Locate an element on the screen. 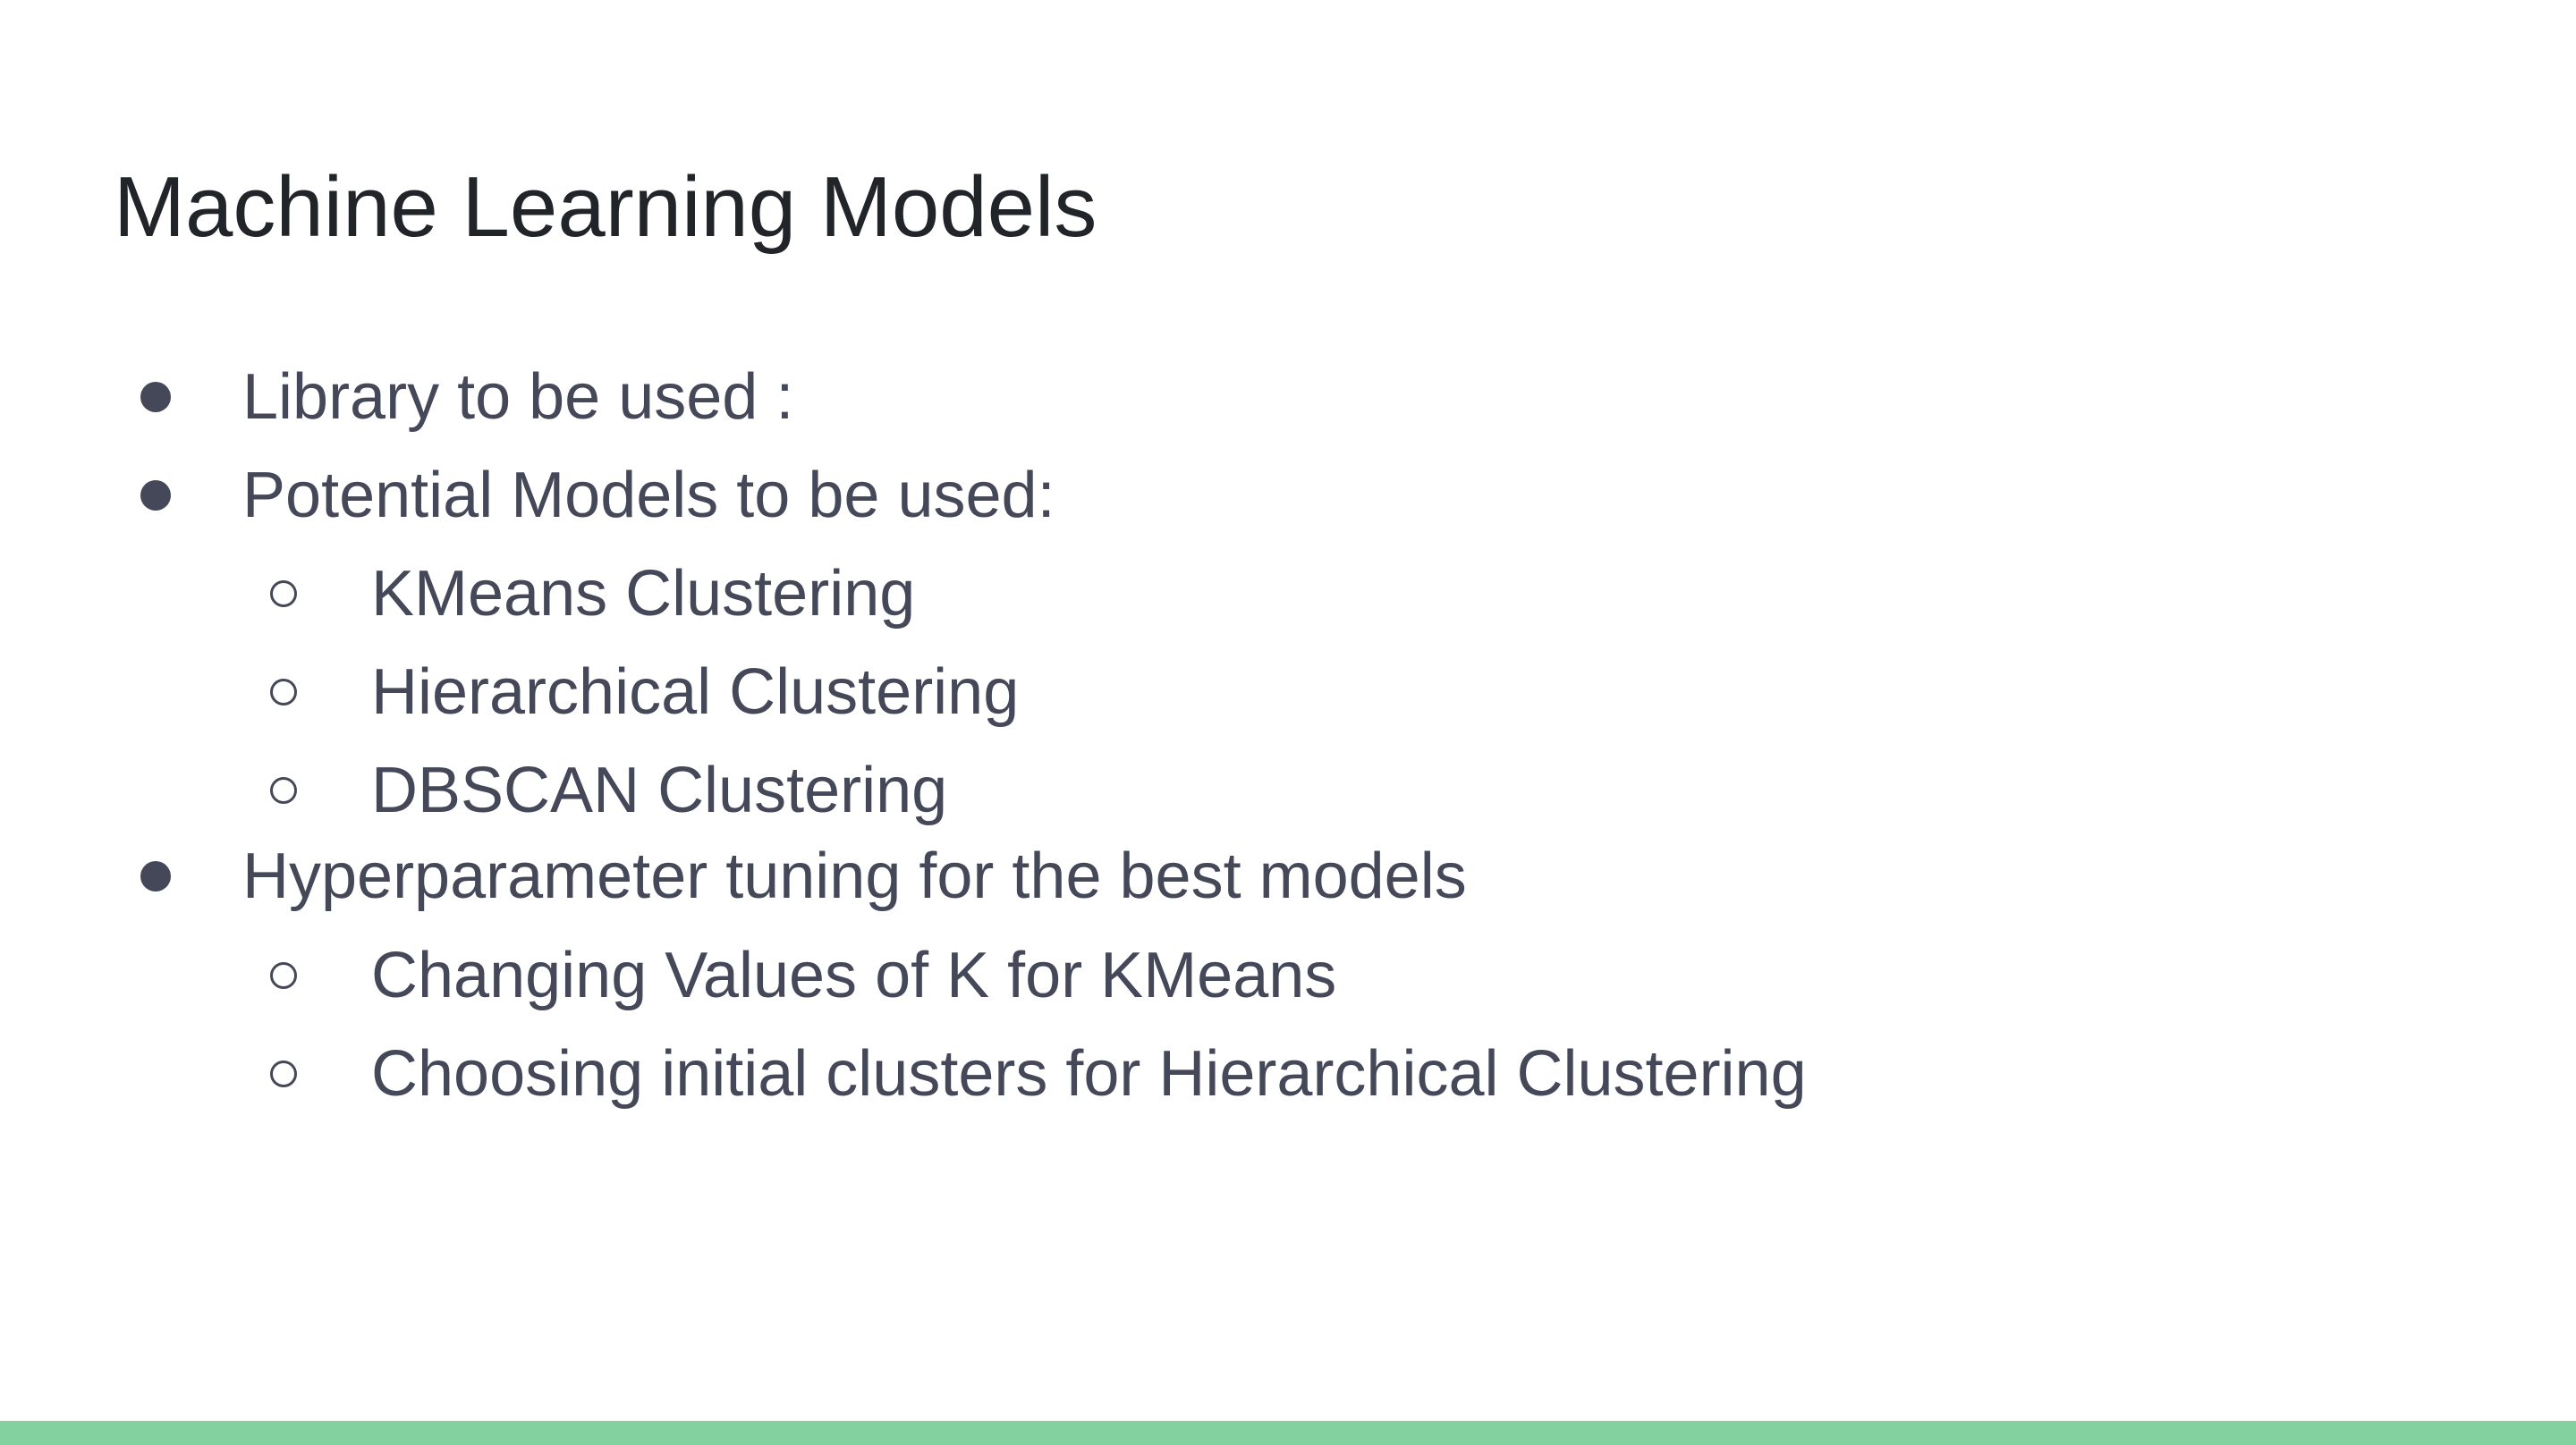  list-item: Hierarchical Clustering is located at coordinates (1288, 692).